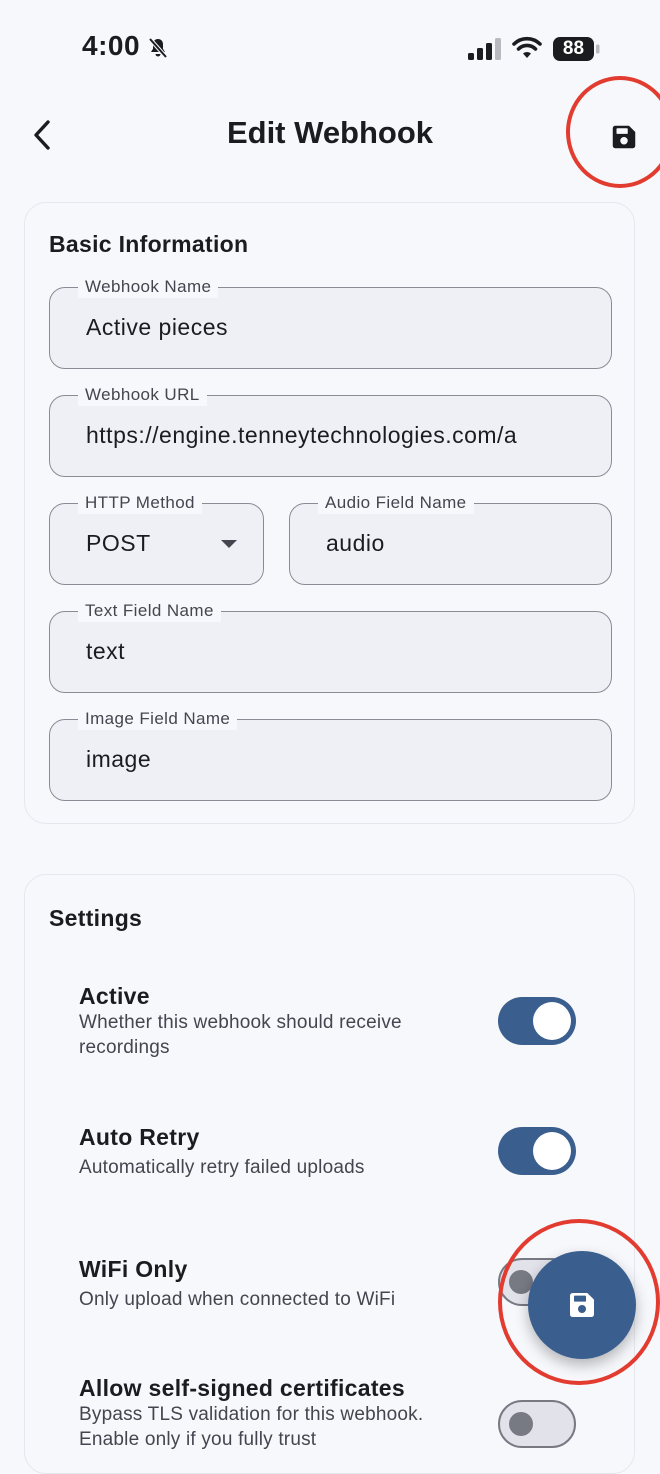  What do you see at coordinates (118, 543) in the screenshot?
I see `http-method-value: POST` at bounding box center [118, 543].